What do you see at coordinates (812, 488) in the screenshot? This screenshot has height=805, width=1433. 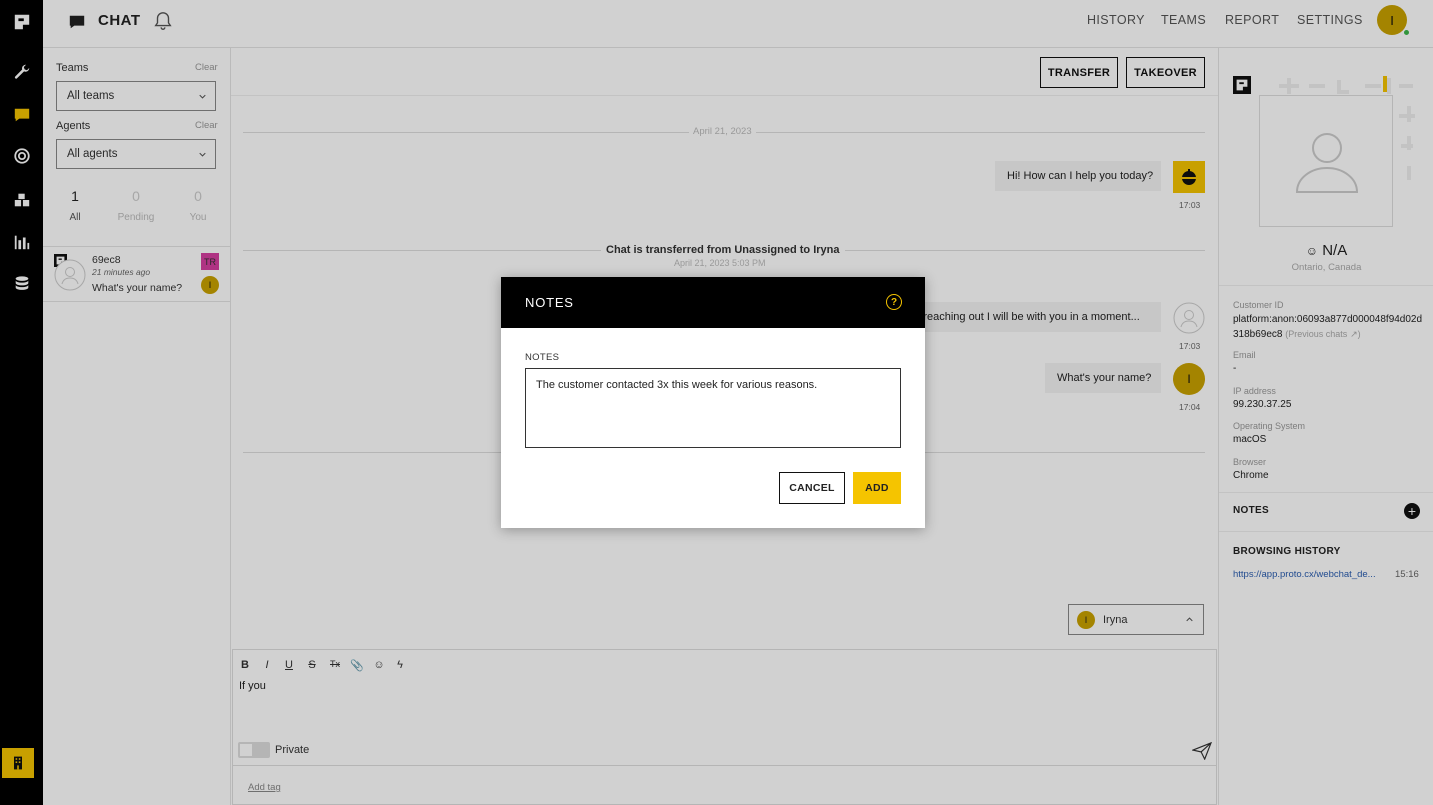 I see `cancel-button: CANCEL` at bounding box center [812, 488].